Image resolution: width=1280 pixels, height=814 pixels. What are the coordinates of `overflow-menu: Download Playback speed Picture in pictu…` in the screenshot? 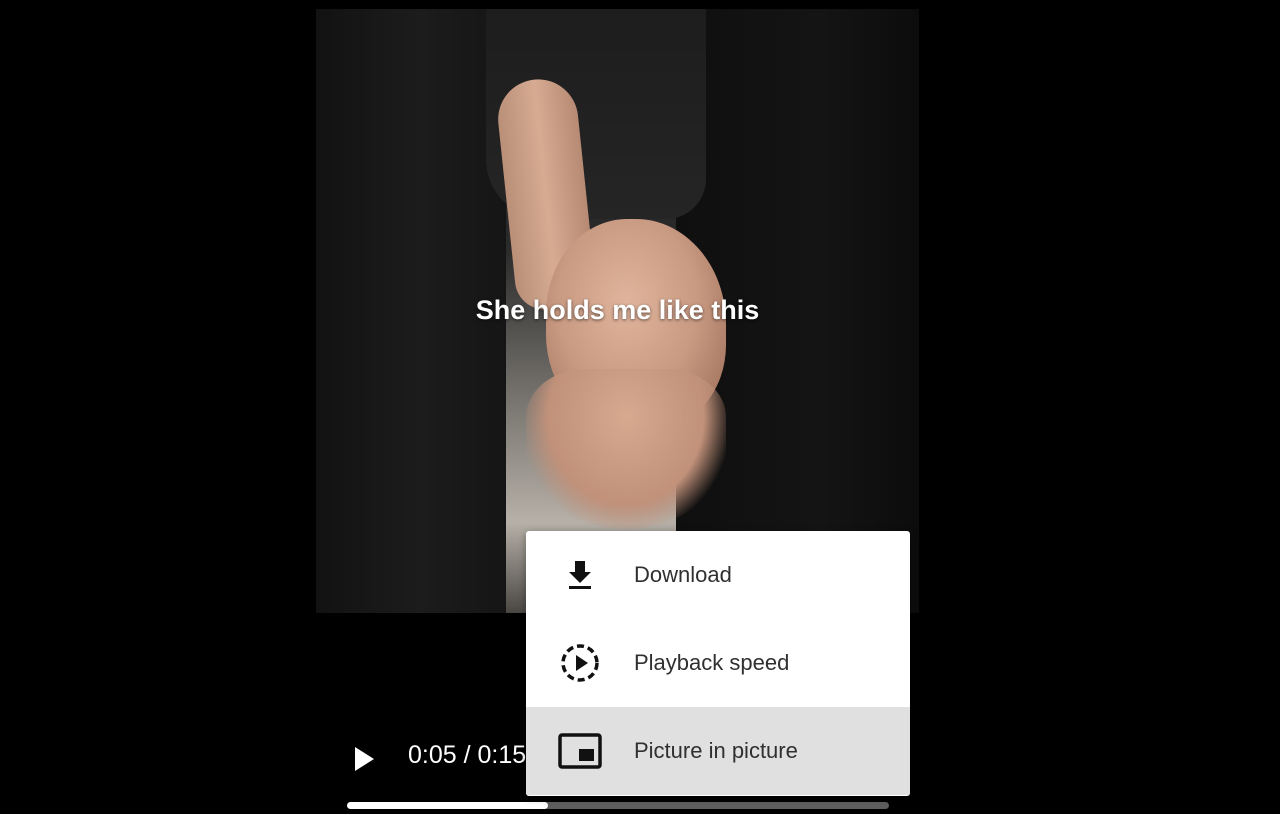 It's located at (718, 663).